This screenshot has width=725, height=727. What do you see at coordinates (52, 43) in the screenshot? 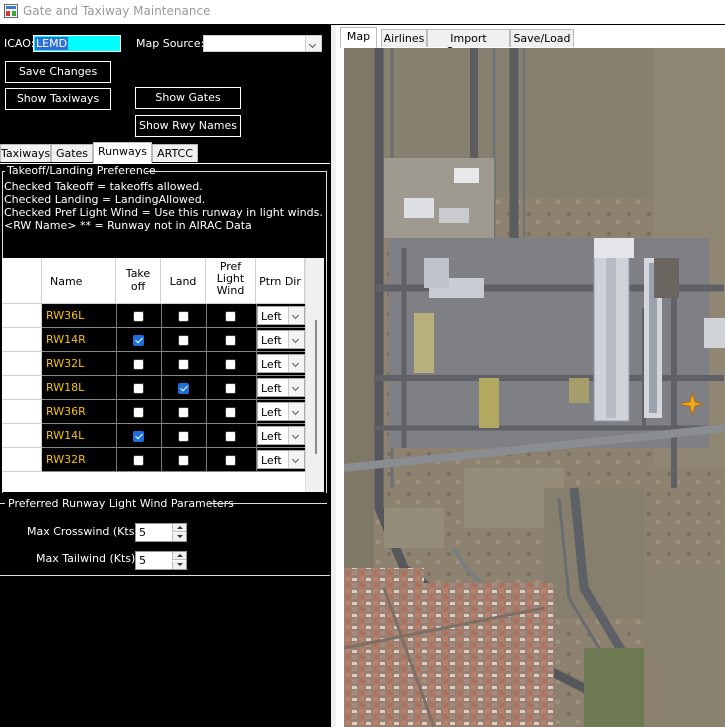
I see `icao-field-value: LEMD` at bounding box center [52, 43].